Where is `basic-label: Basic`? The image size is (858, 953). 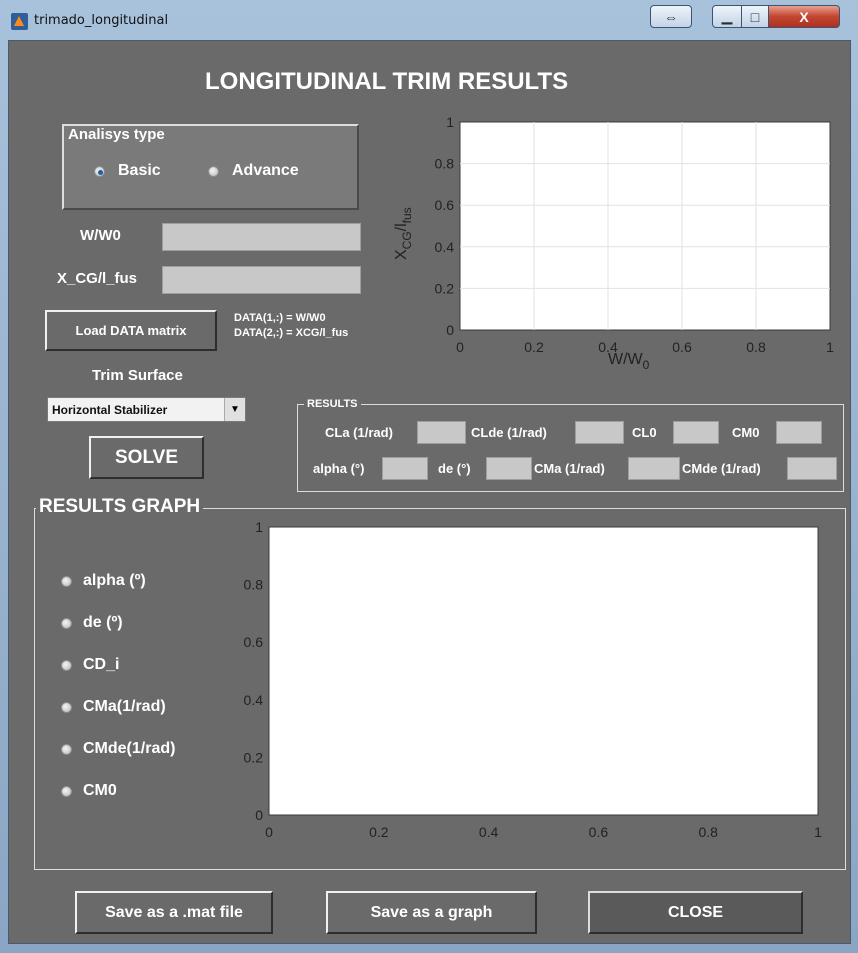 basic-label: Basic is located at coordinates (139, 171).